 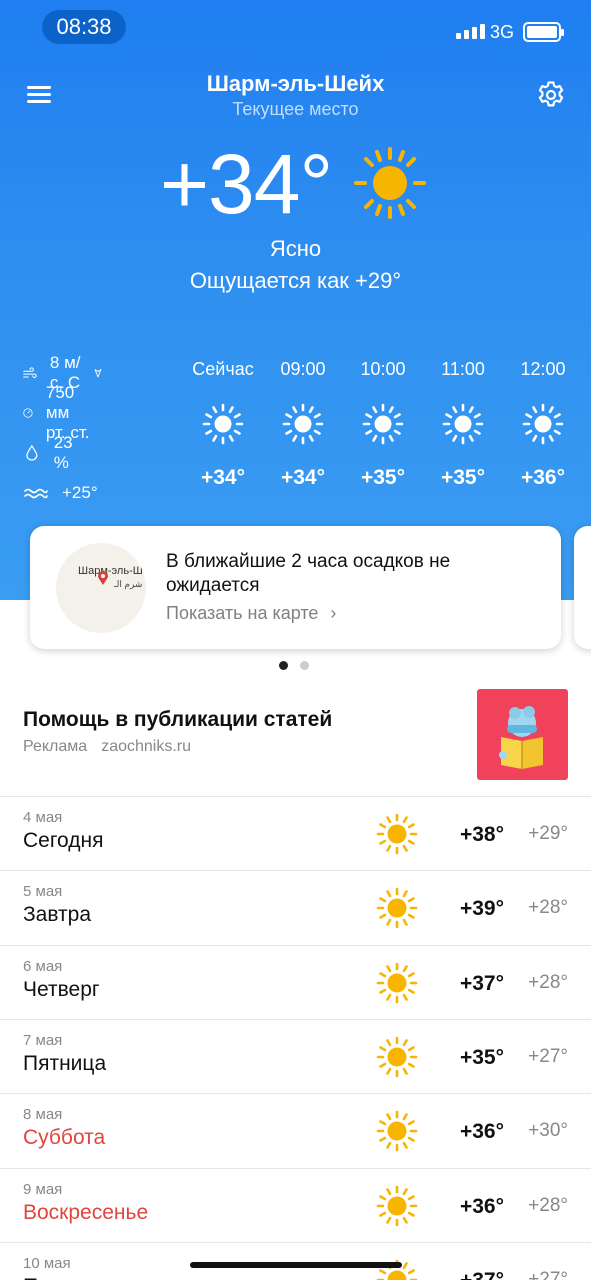 I want to click on hourly-time: Сейчас, so click(x=223, y=369).